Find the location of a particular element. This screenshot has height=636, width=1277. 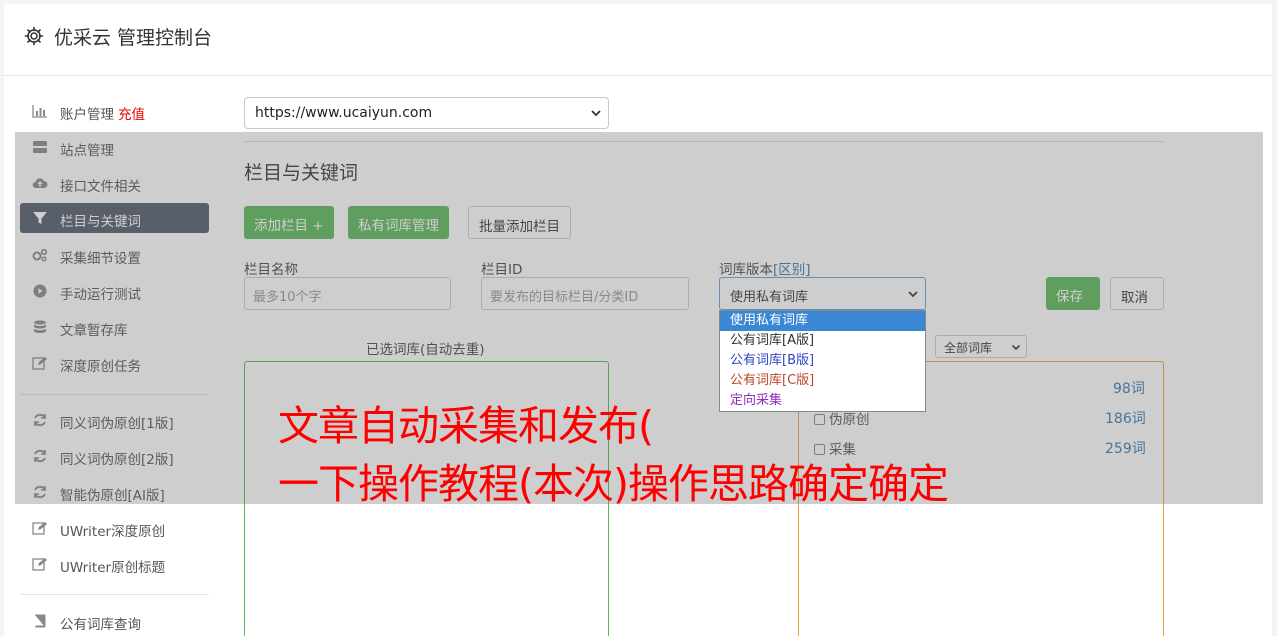

library-version-select: 使用私有词库 is located at coordinates (822, 293).